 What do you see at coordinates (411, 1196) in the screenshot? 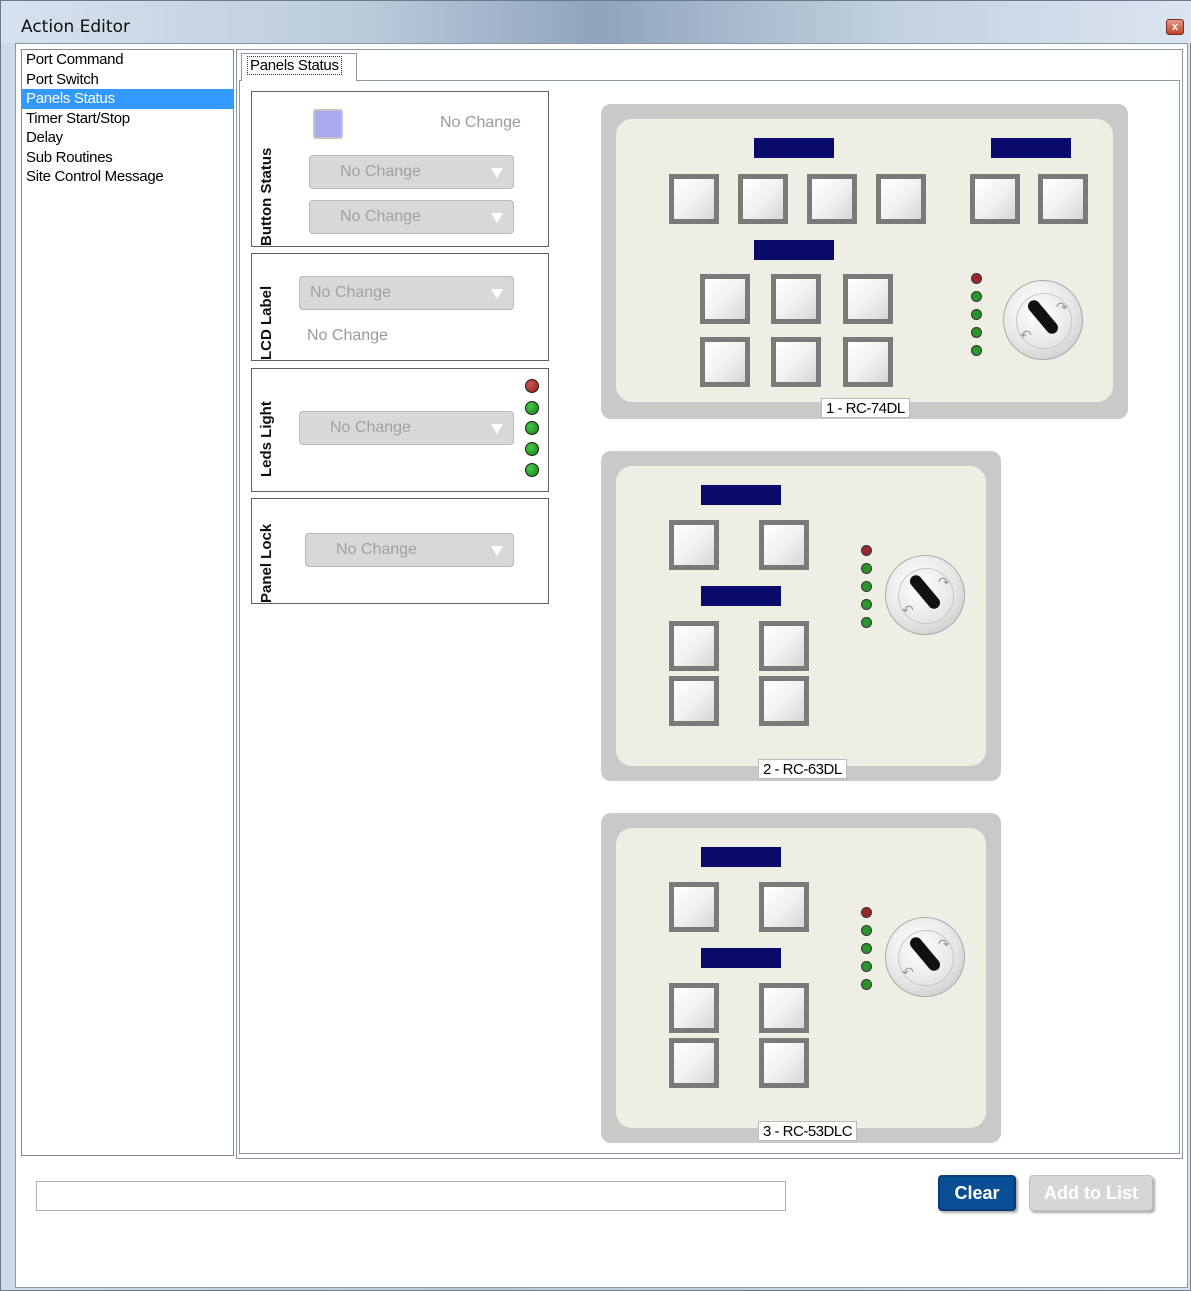
I see `action-text-field` at bounding box center [411, 1196].